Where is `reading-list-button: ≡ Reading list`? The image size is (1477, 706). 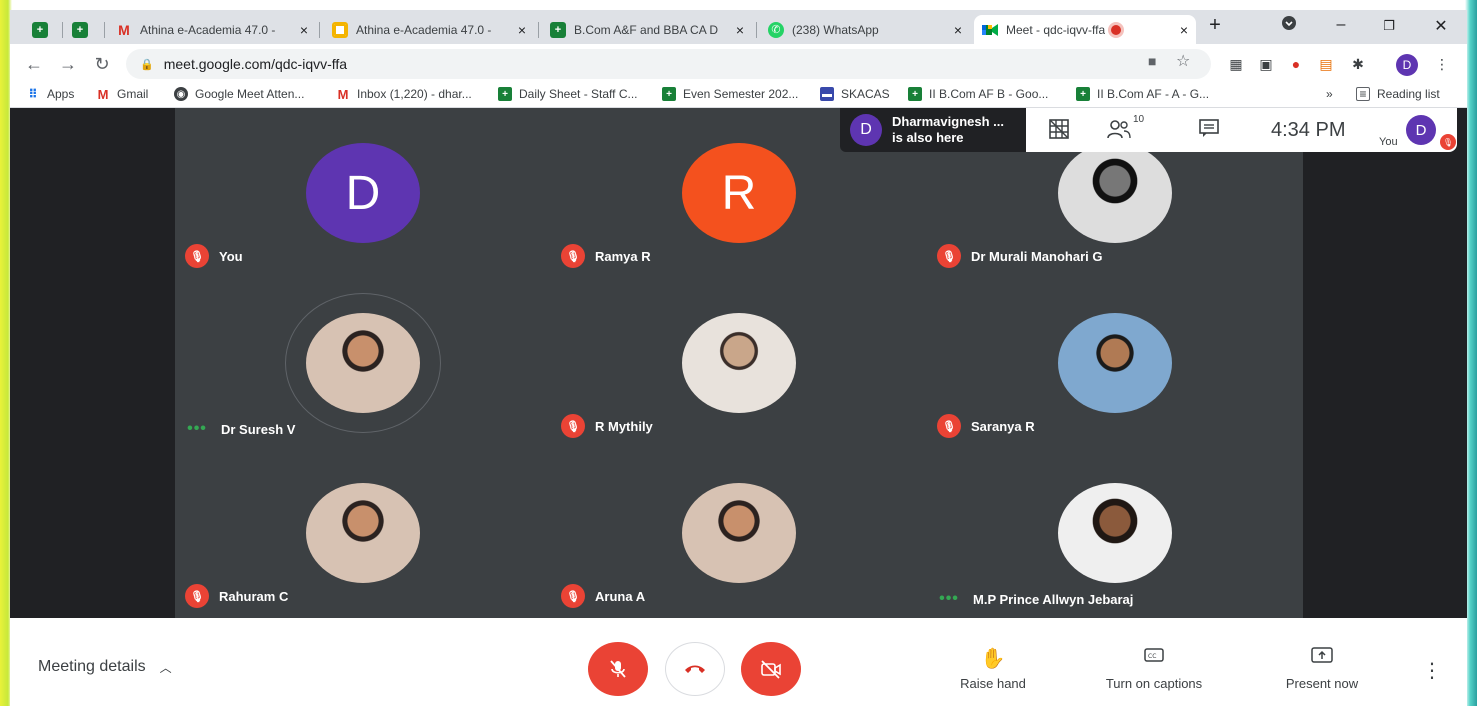 reading-list-button: ≡ Reading list is located at coordinates (1398, 94).